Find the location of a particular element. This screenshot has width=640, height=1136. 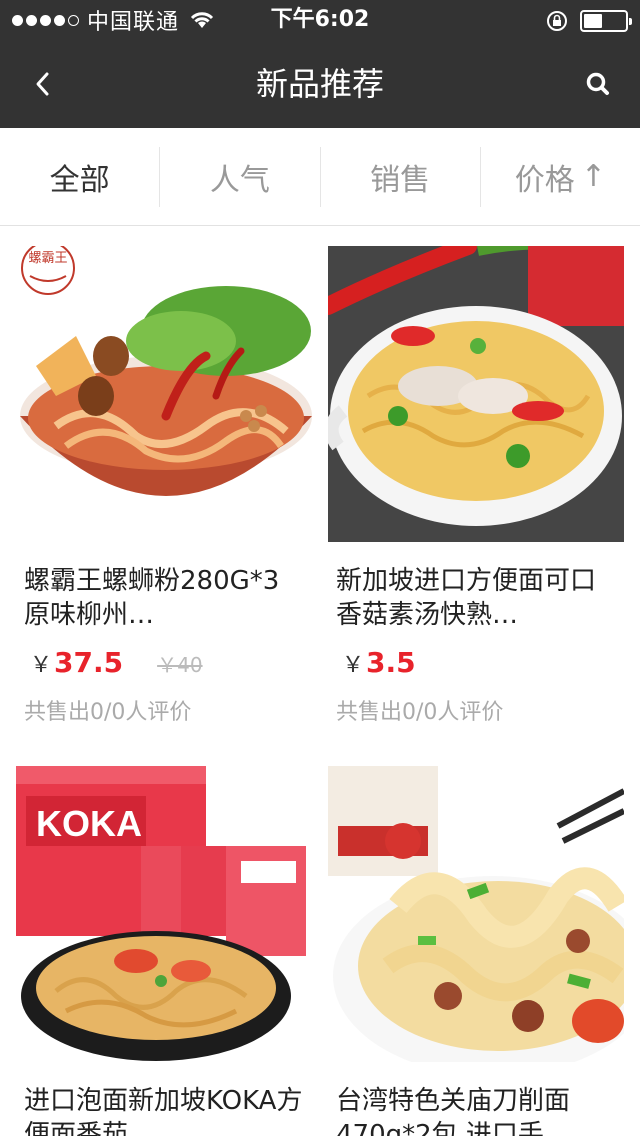

product-image: 螺霸王 is located at coordinates (164, 394).